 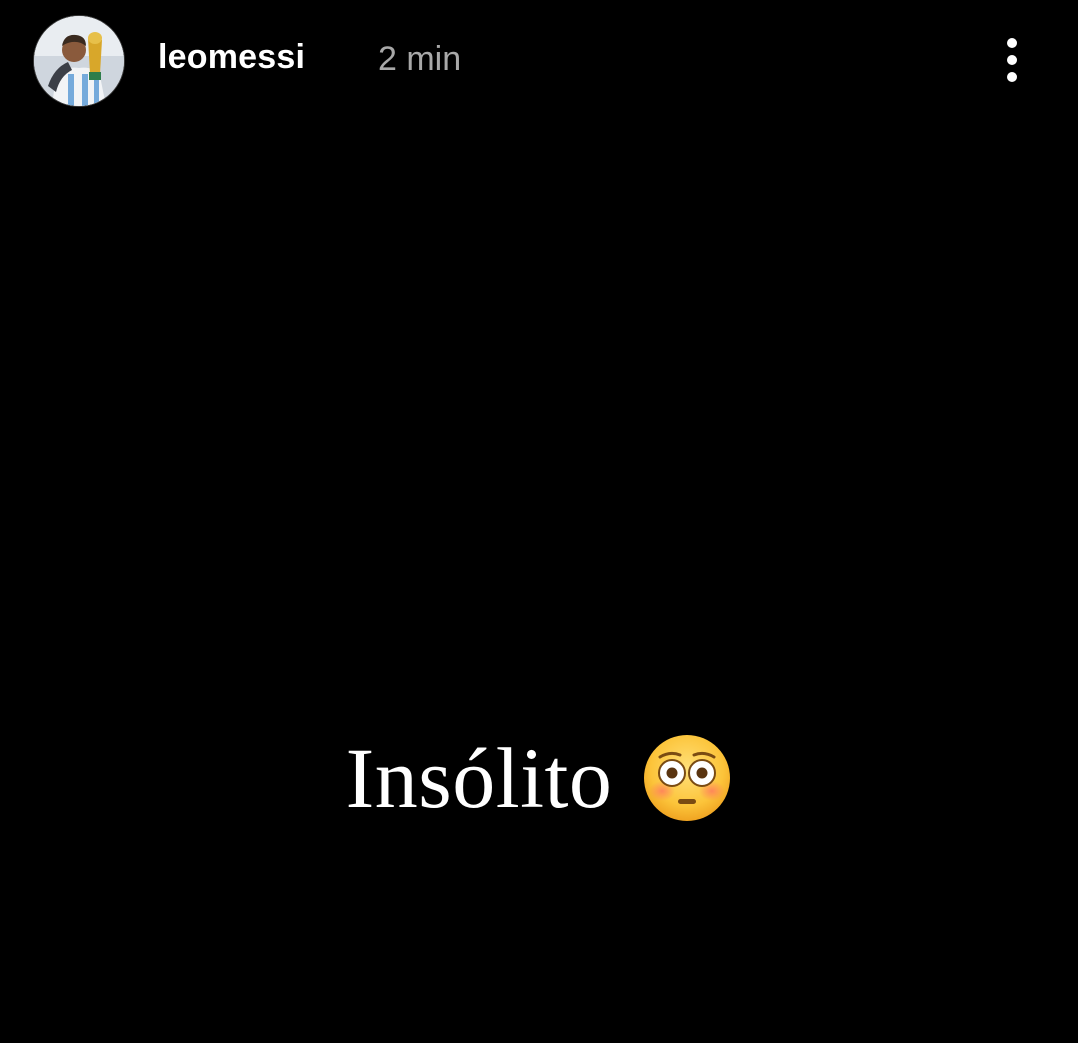 What do you see at coordinates (479, 778) in the screenshot?
I see `caption-text: Insólito` at bounding box center [479, 778].